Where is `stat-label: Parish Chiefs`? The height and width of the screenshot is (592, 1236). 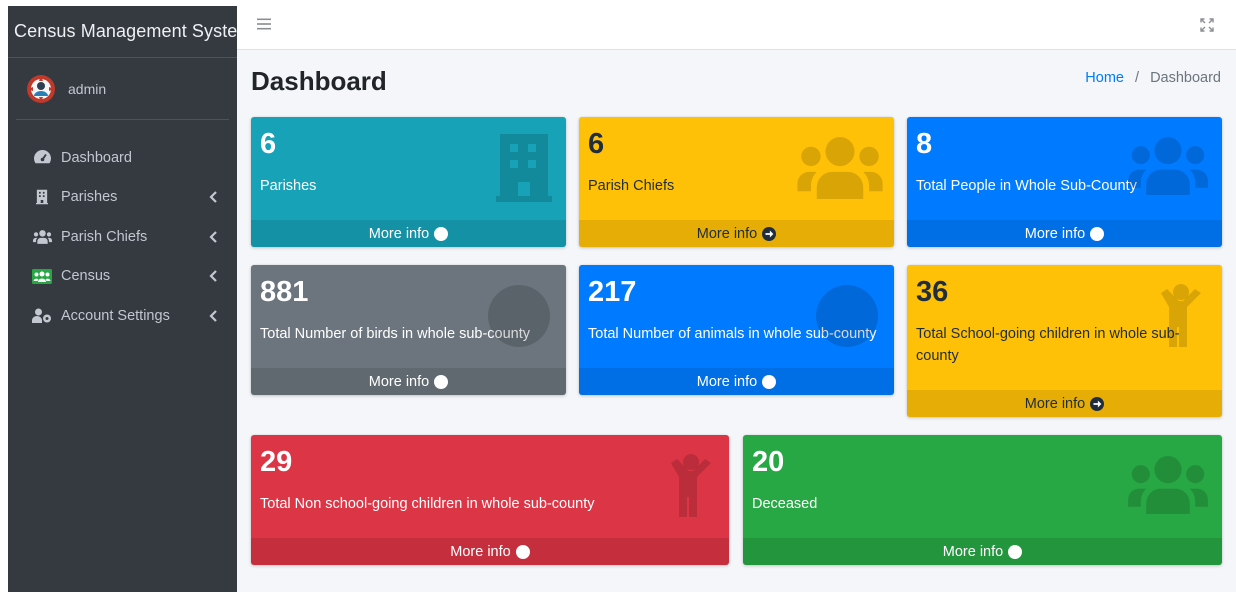
stat-label: Parish Chiefs is located at coordinates (631, 186).